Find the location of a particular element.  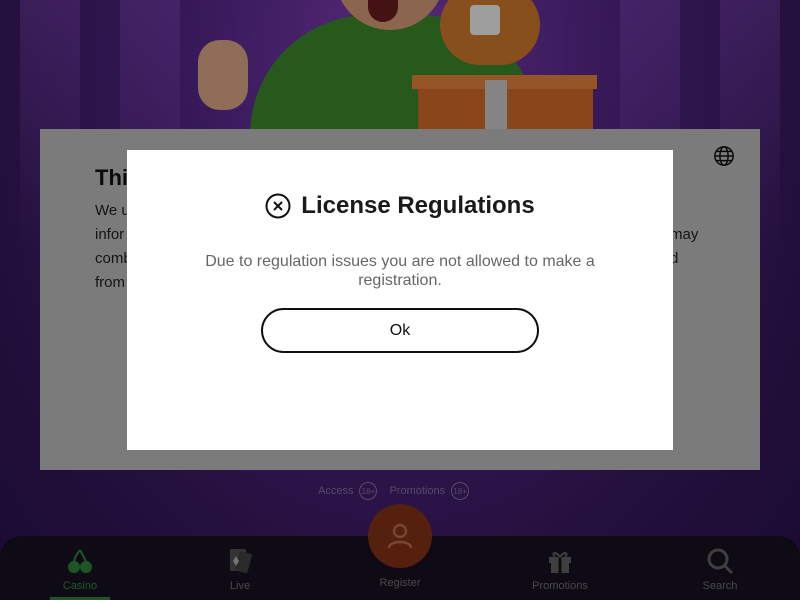

modal-header: License Regulations is located at coordinates (400, 206).